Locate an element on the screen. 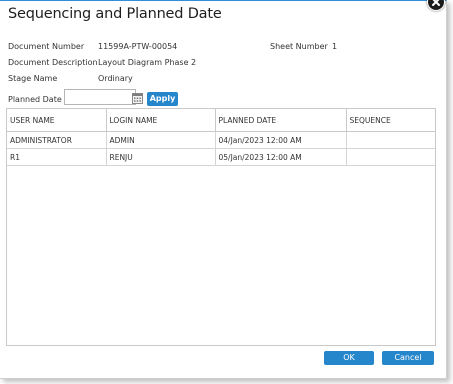  column-header-planned-date: PLANNED DATE is located at coordinates (281, 120).